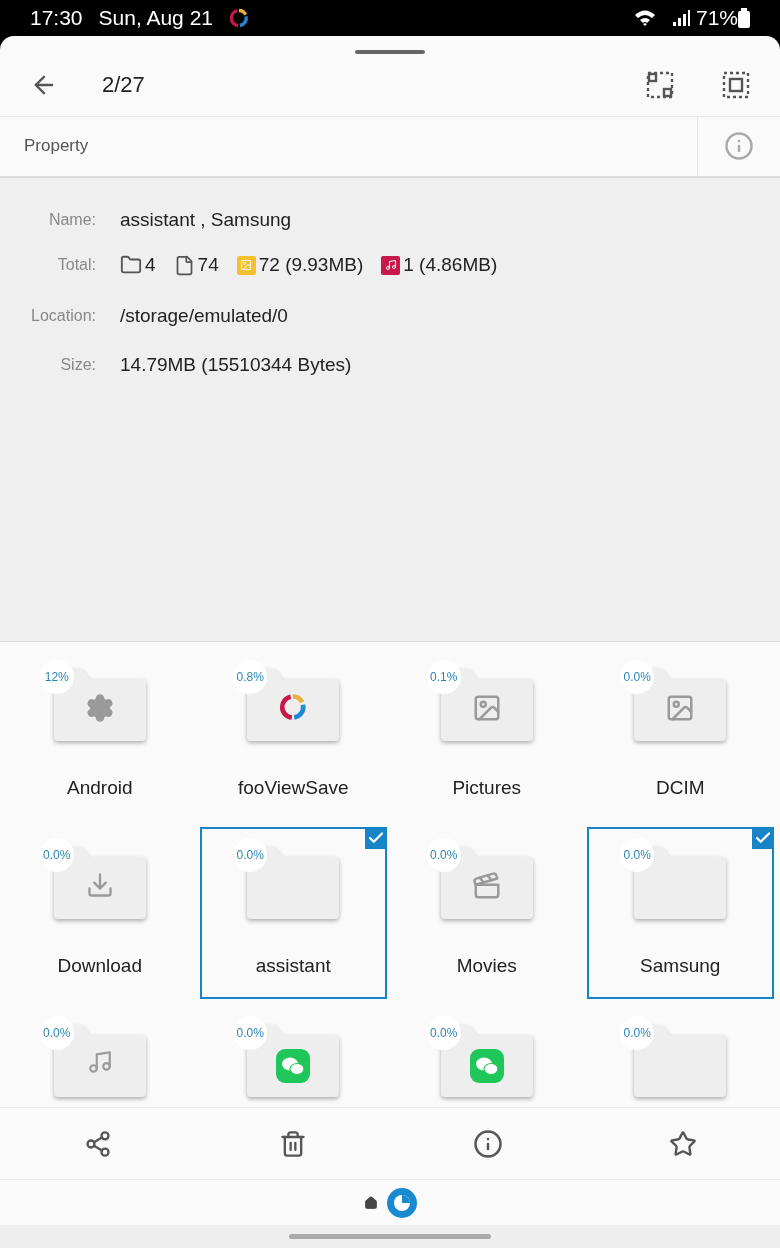 This screenshot has height=1248, width=780. I want to click on audio-type-icon, so click(391, 265).